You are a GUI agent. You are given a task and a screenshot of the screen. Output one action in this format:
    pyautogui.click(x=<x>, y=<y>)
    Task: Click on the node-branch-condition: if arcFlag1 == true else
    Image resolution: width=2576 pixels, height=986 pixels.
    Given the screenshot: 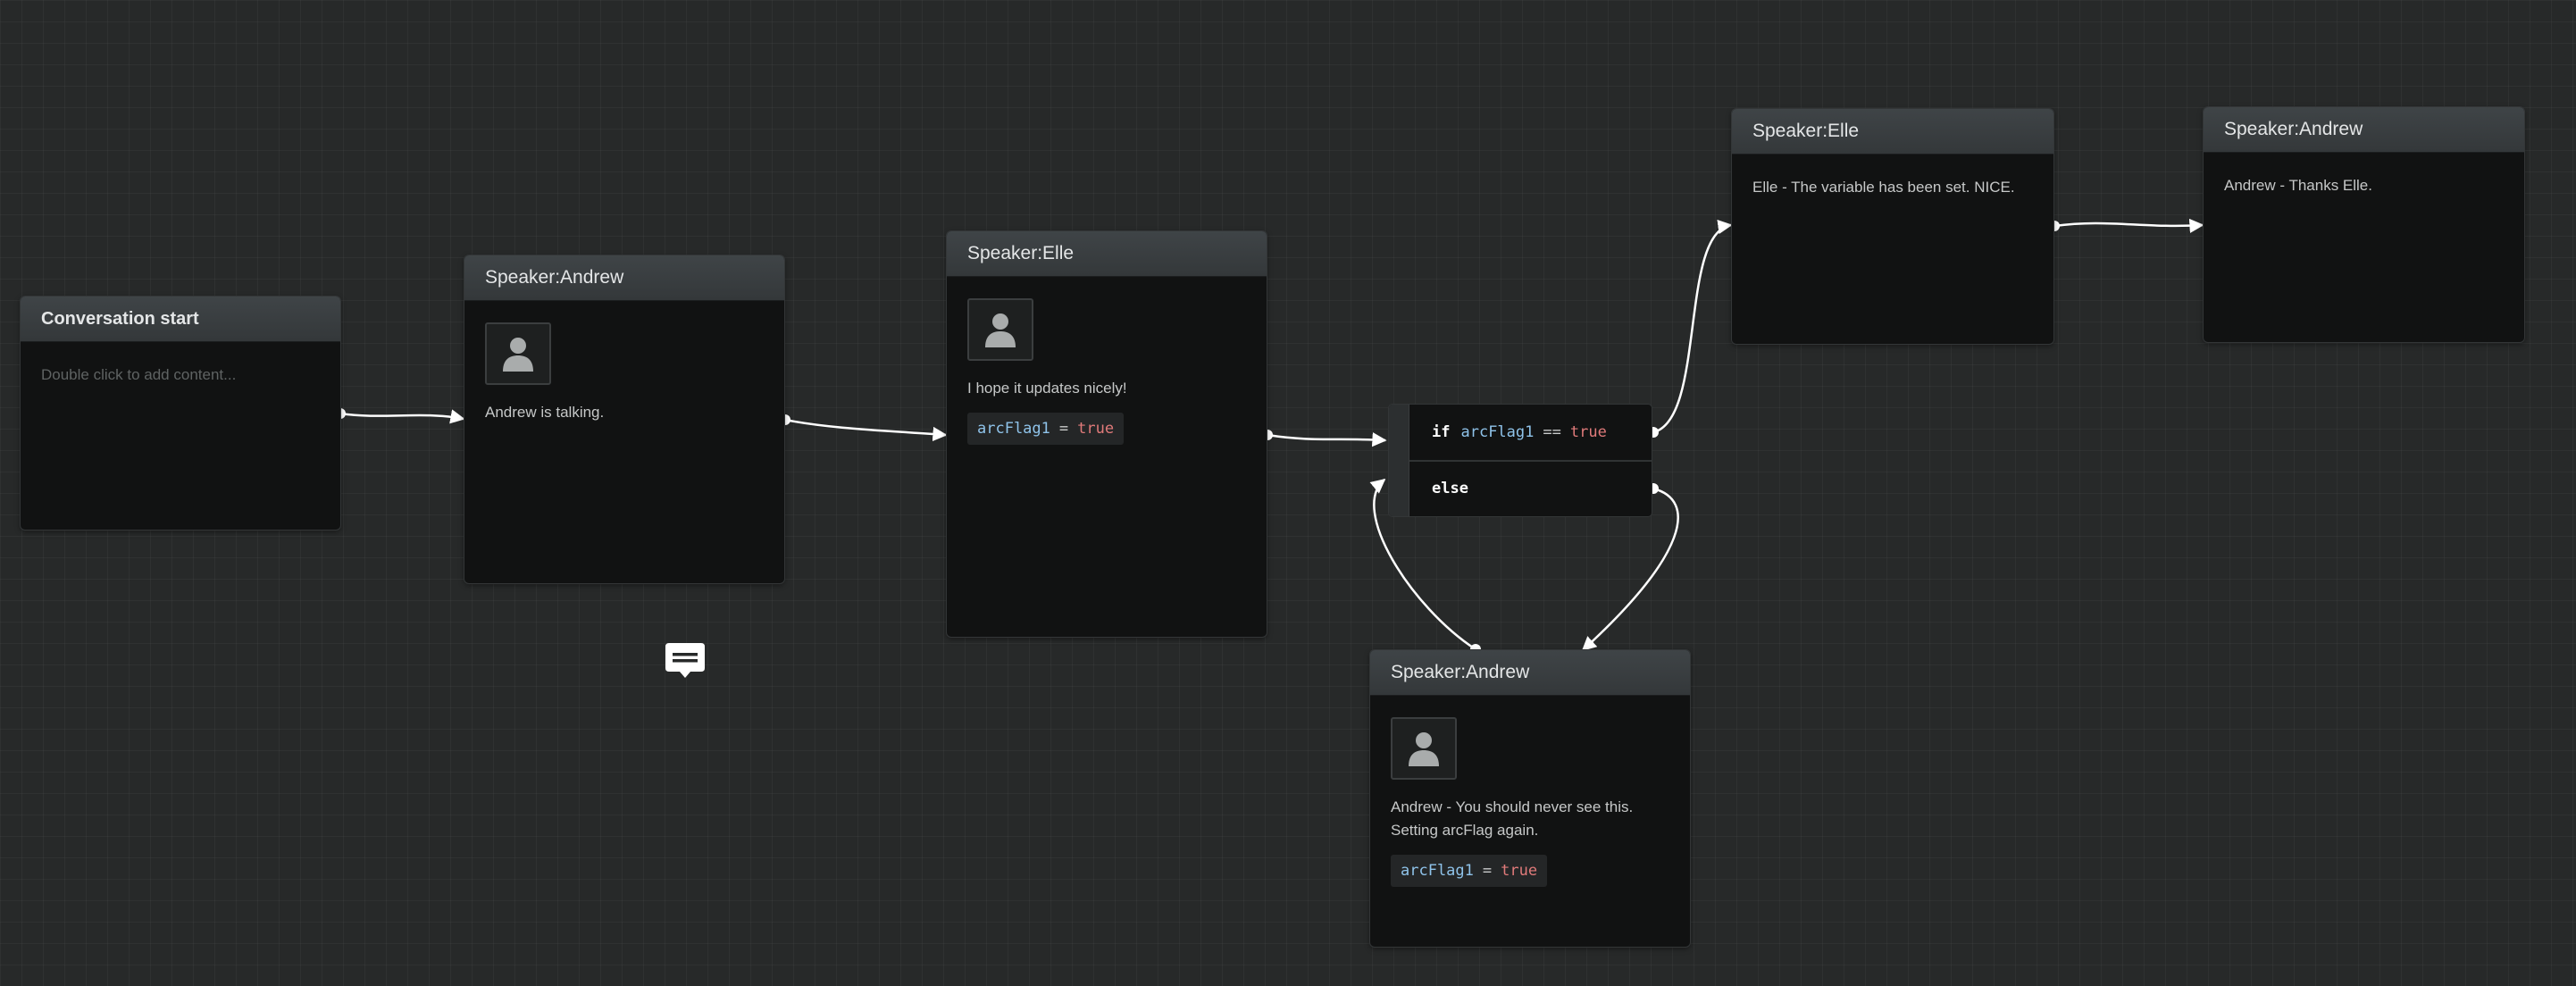 What is the action you would take?
    pyautogui.click(x=1520, y=461)
    